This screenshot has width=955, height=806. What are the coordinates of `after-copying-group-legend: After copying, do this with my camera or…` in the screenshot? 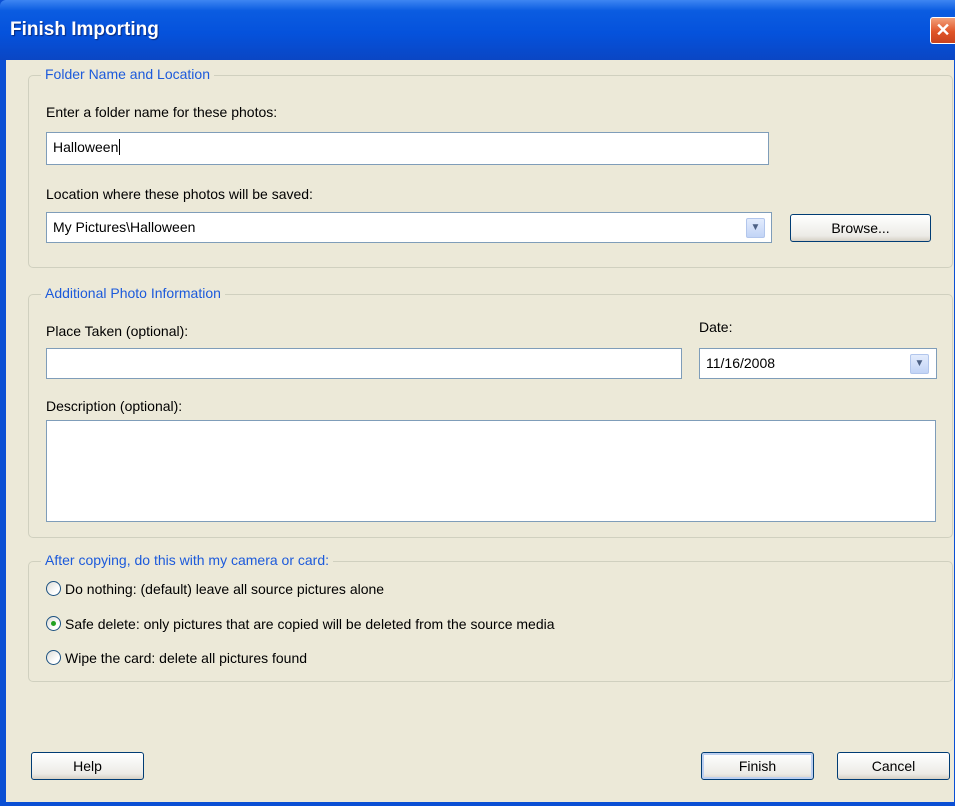 It's located at (187, 560).